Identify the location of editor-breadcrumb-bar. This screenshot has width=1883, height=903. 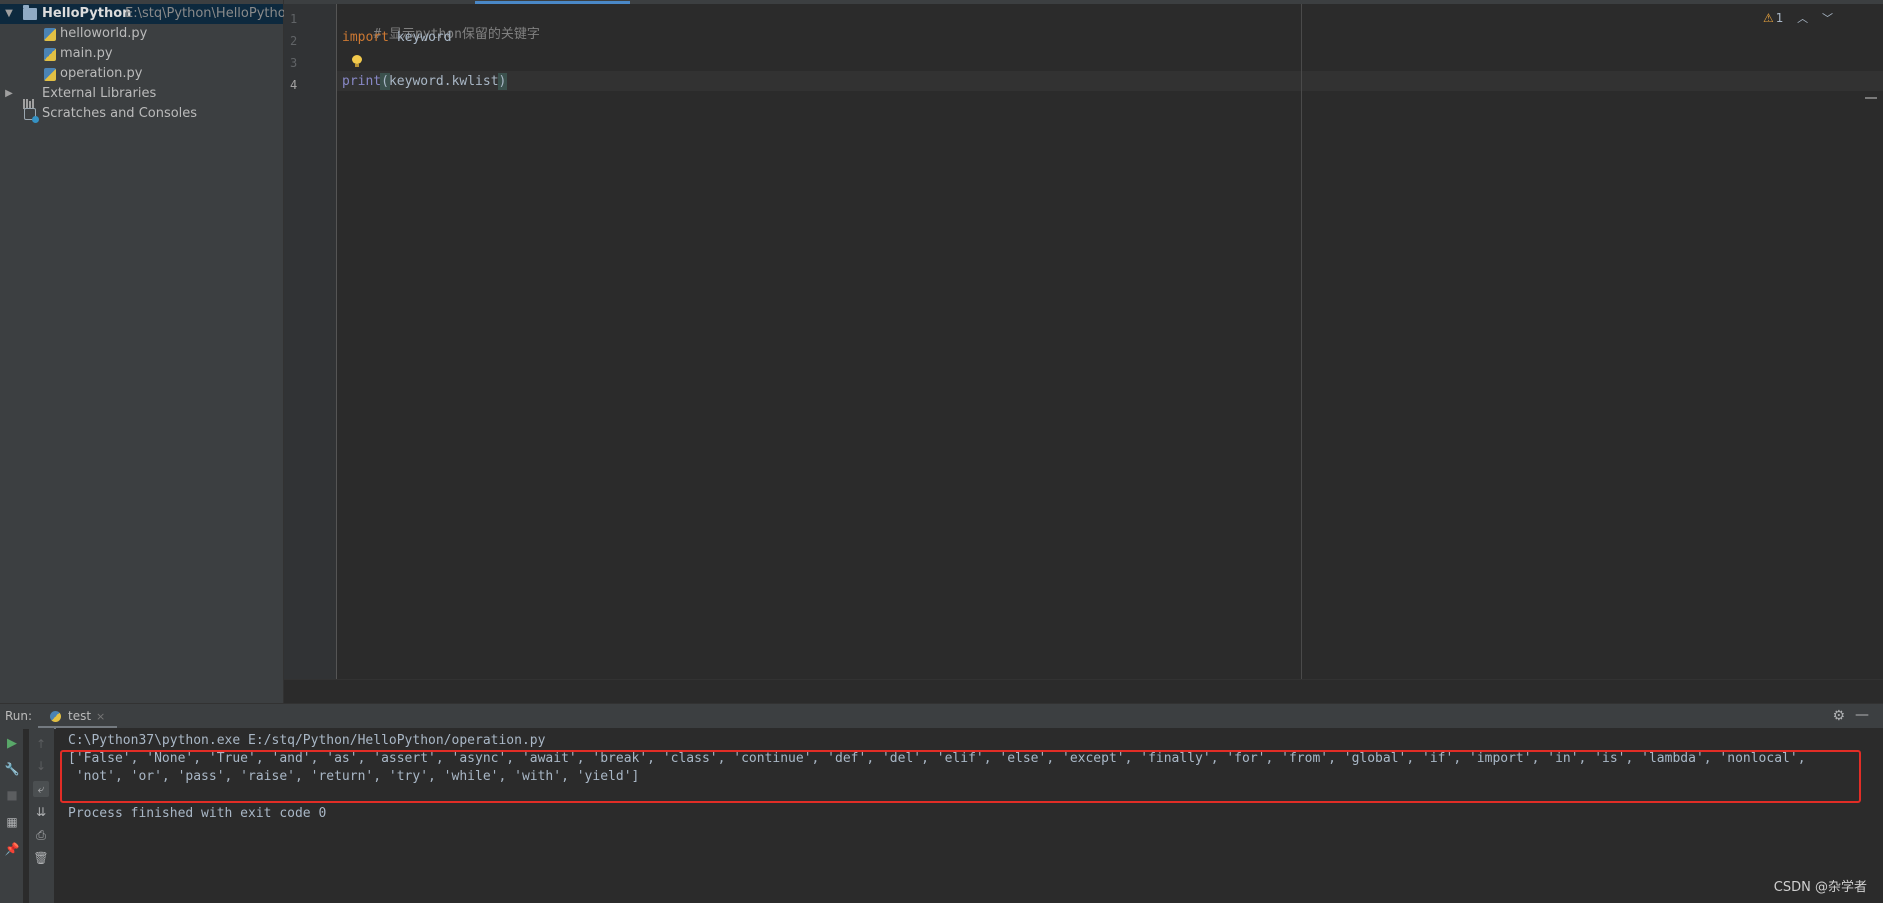
(1083, 691).